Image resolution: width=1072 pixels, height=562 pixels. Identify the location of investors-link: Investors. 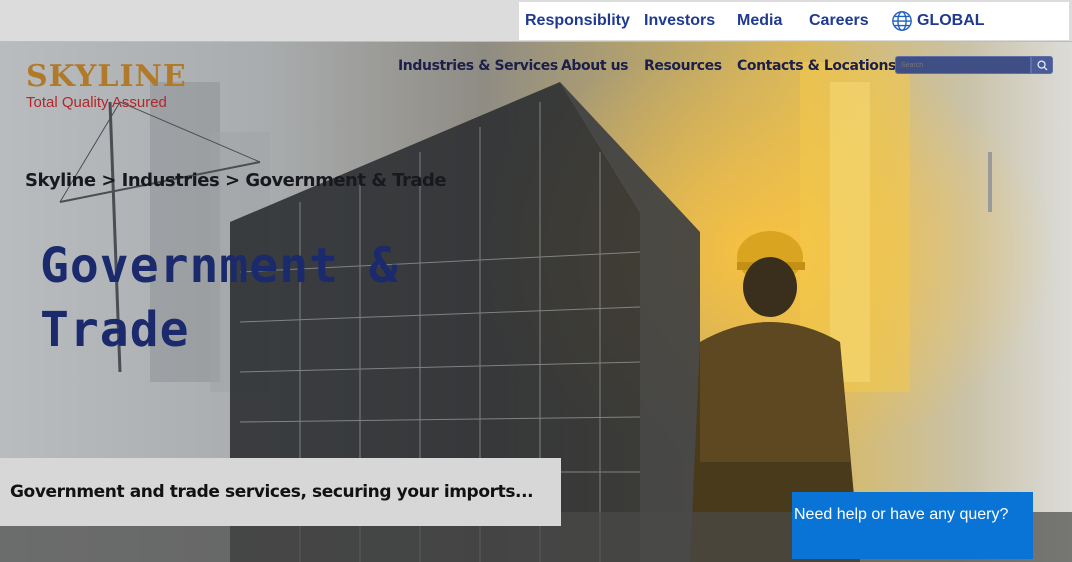
(679, 21).